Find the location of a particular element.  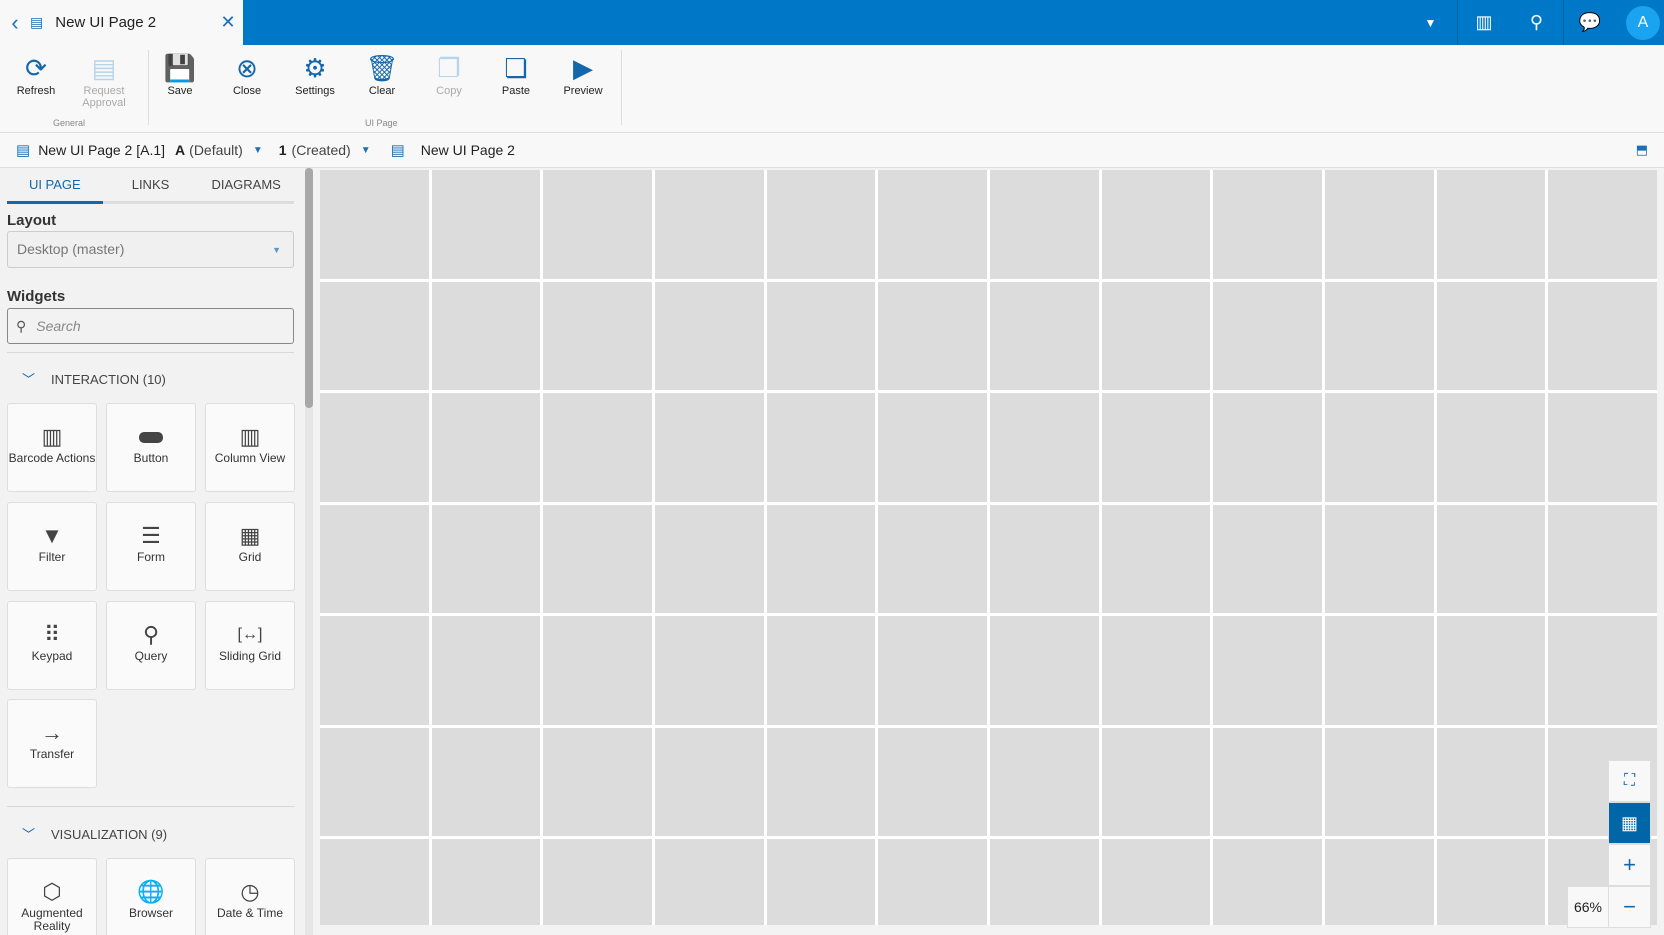

toggle-grid-button: ▦ is located at coordinates (1629, 823).